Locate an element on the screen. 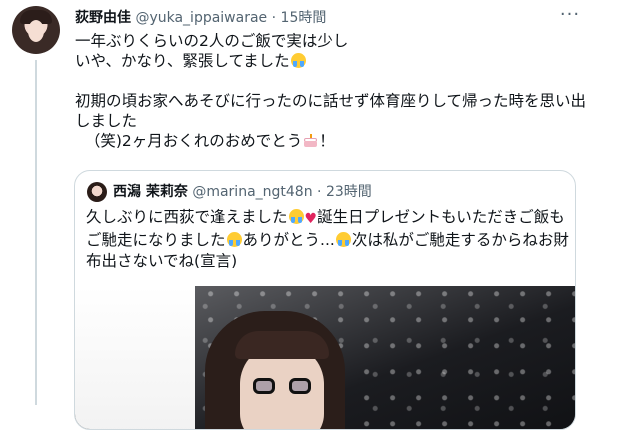  tweet-timestamp: 15時間 is located at coordinates (304, 18).